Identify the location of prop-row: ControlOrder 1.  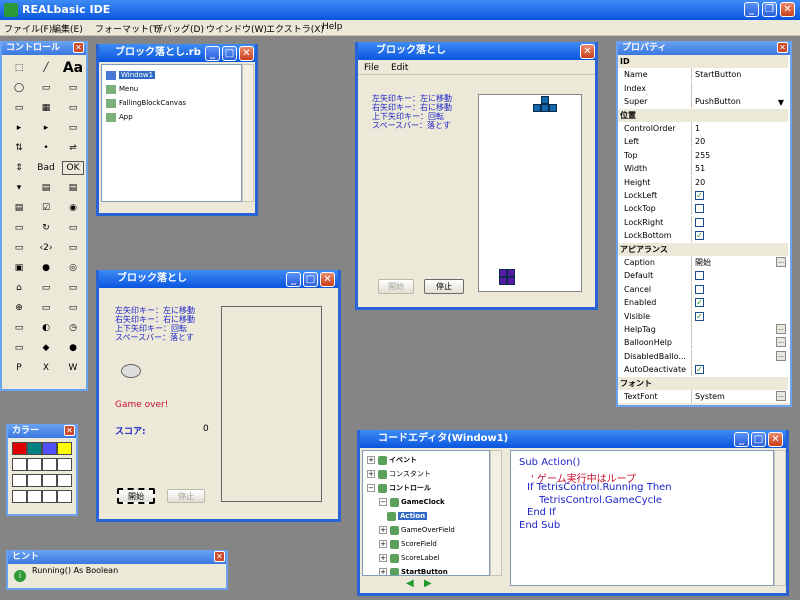
(703, 128).